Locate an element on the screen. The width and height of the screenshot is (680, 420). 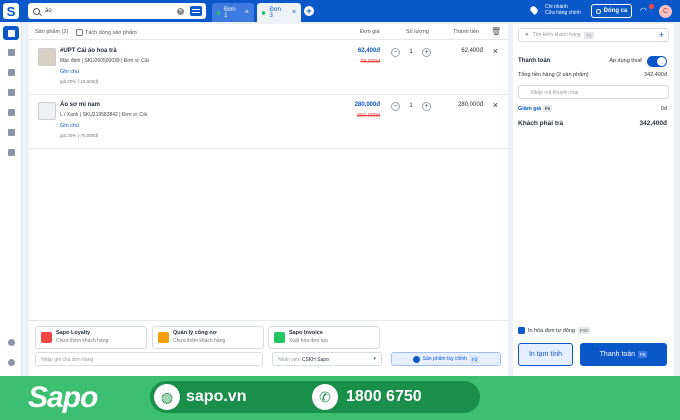
search-input: áo is located at coordinates (111, 11).